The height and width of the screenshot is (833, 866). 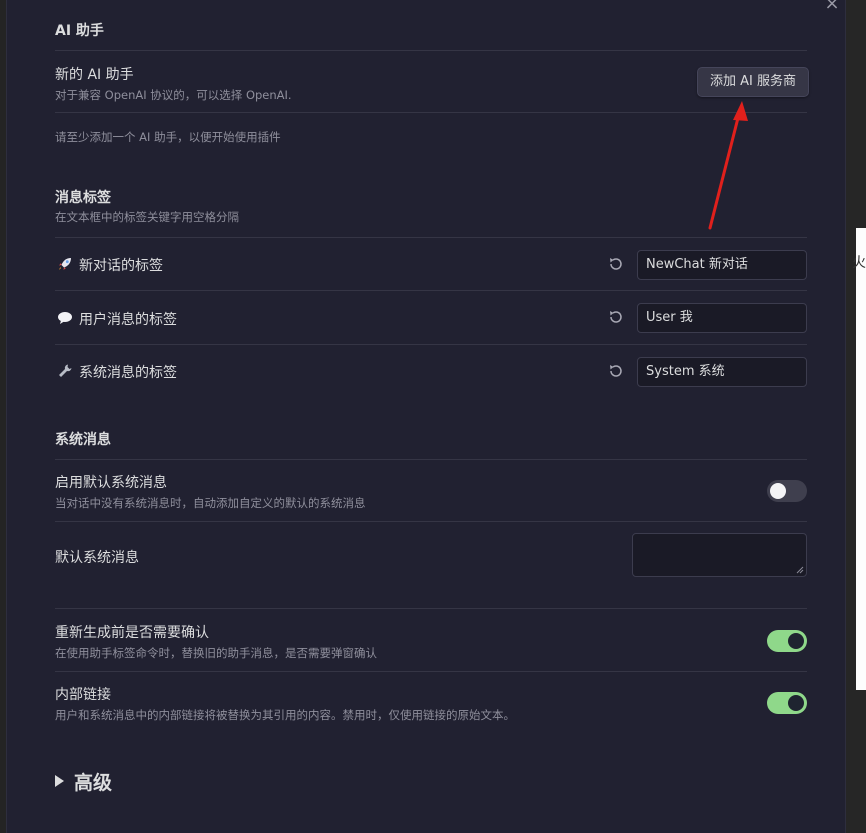 What do you see at coordinates (431, 264) in the screenshot?
I see `tag-row-new-chat: 新对话的标签 NewChat 新对话` at bounding box center [431, 264].